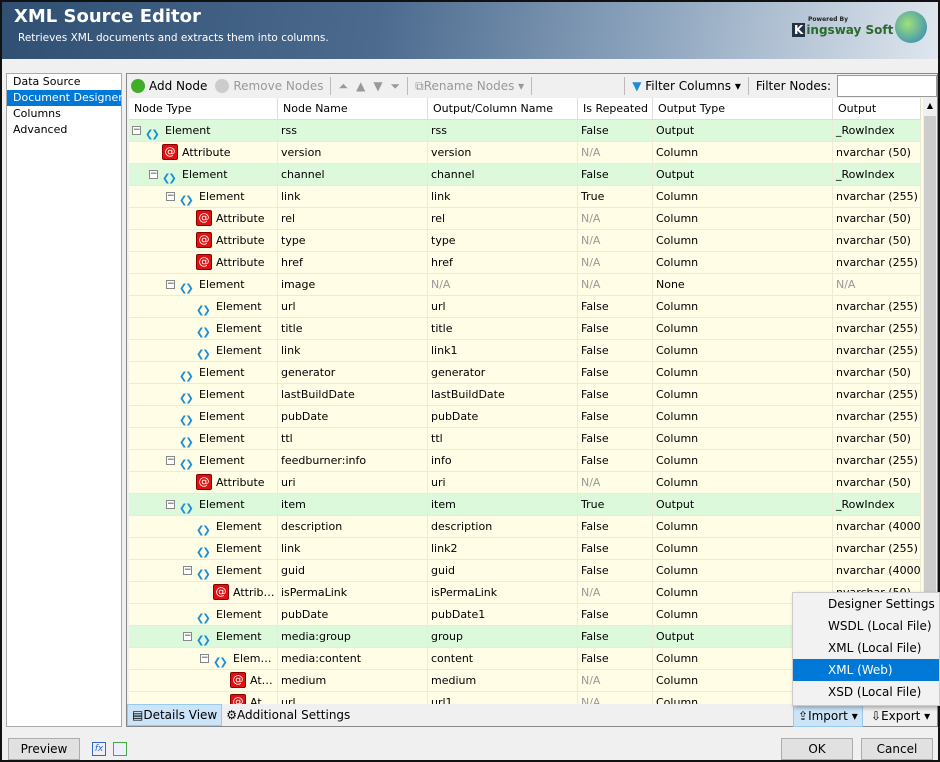 This screenshot has width=940, height=762. What do you see at coordinates (866, 604) in the screenshot?
I see `menu-item-designer-settings: Designer Settings` at bounding box center [866, 604].